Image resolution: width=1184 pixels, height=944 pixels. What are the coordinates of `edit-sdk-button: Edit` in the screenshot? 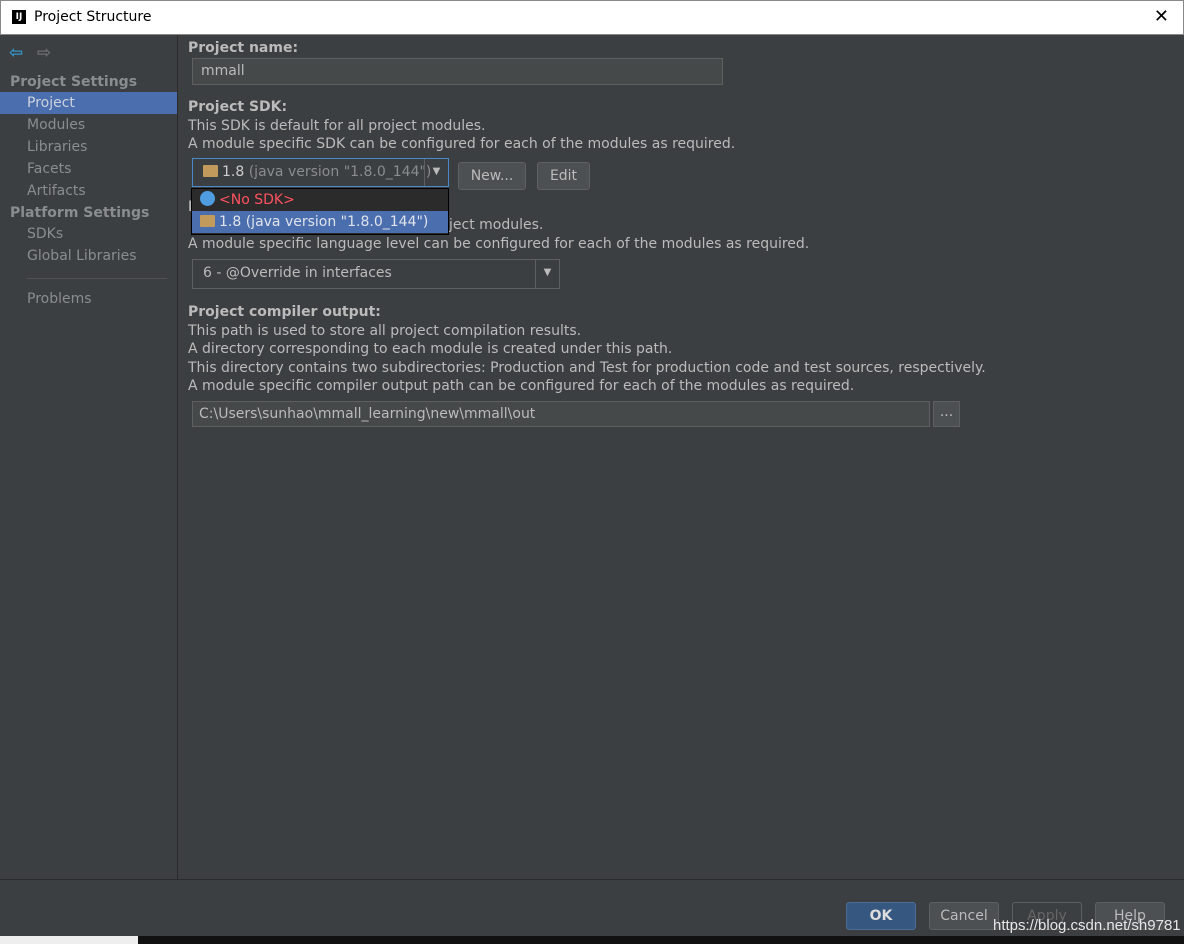 It's located at (563, 176).